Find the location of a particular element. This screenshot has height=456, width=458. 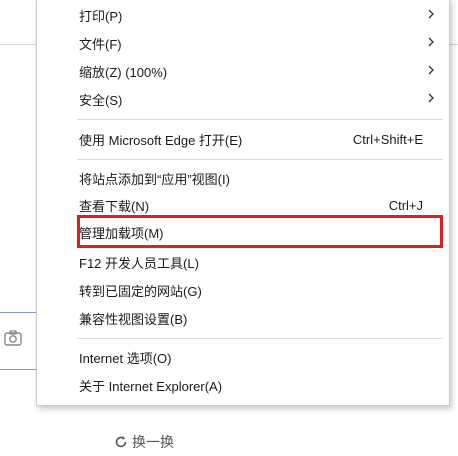

camera-icon is located at coordinates (13, 338).